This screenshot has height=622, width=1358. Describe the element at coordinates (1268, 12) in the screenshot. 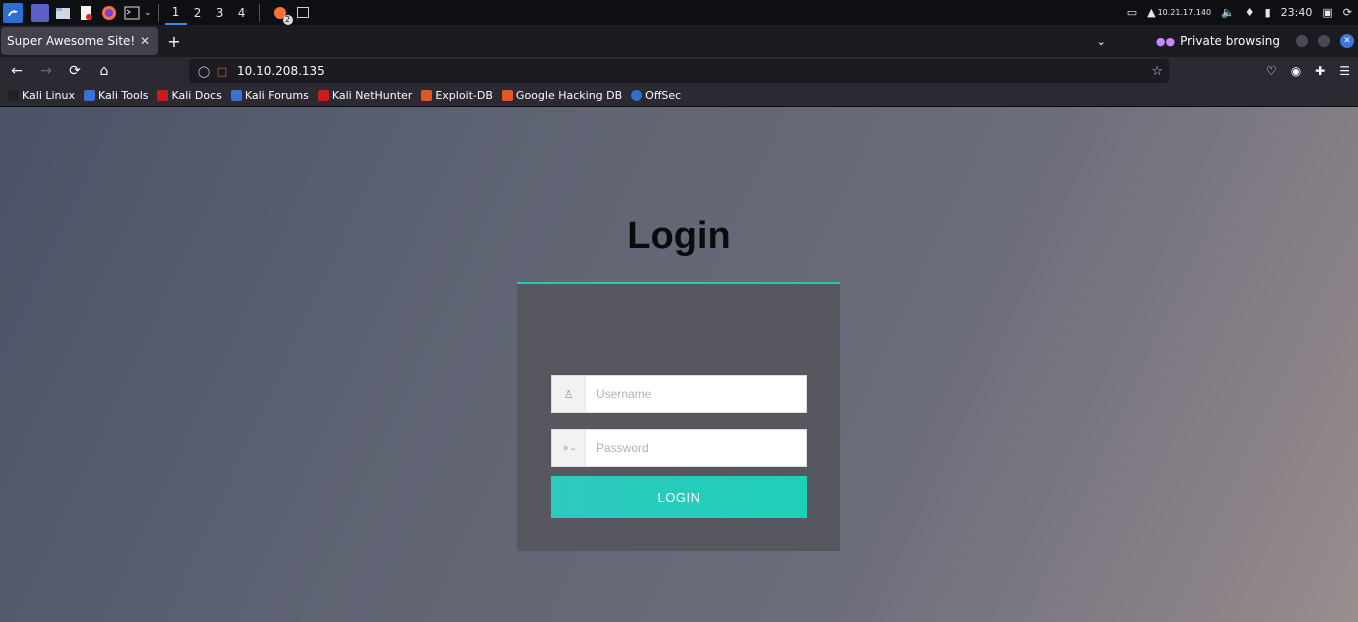

I see `battery-icon: ▮` at that location.